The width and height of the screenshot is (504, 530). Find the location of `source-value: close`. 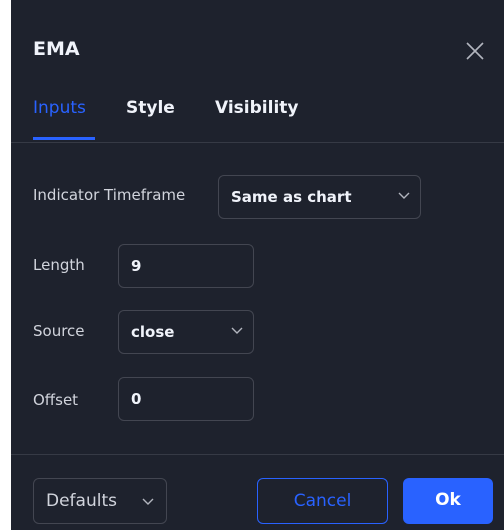

source-value: close is located at coordinates (153, 332).